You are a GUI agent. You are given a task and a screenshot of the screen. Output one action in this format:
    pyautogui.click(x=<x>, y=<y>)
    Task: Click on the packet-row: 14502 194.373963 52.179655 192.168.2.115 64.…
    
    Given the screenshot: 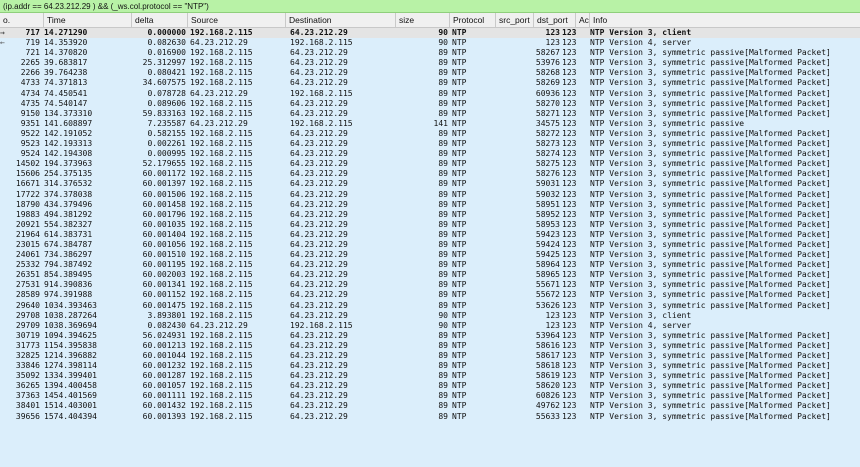 What is the action you would take?
    pyautogui.click(x=430, y=164)
    